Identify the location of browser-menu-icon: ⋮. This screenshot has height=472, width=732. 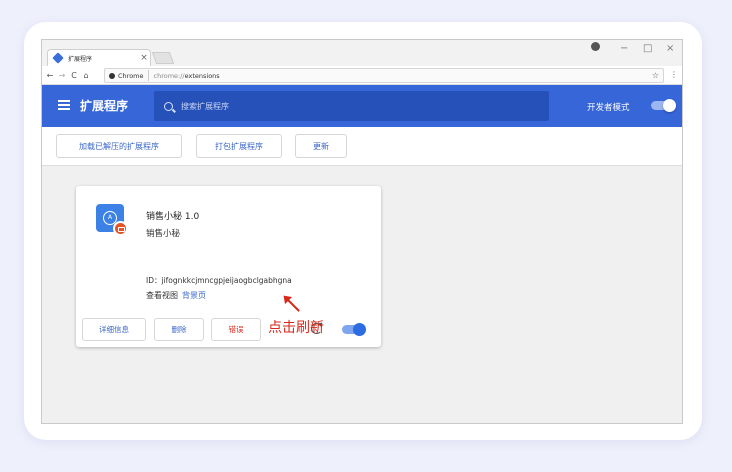
(674, 74).